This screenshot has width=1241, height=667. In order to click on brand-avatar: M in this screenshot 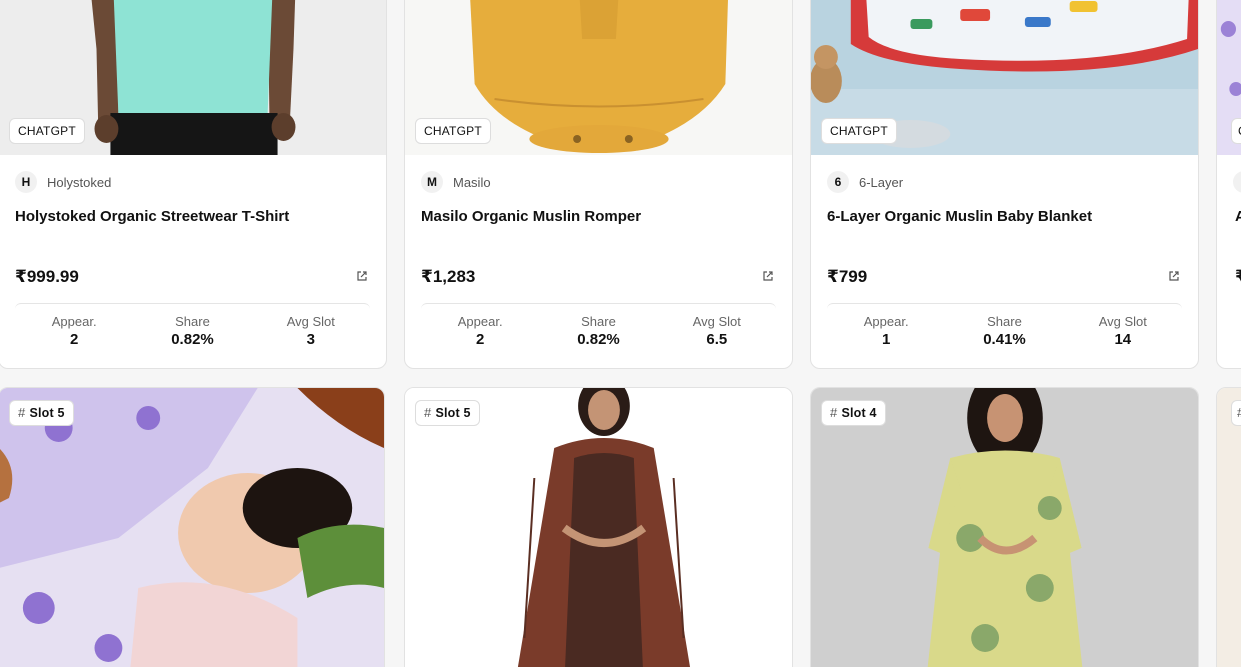, I will do `click(432, 182)`.